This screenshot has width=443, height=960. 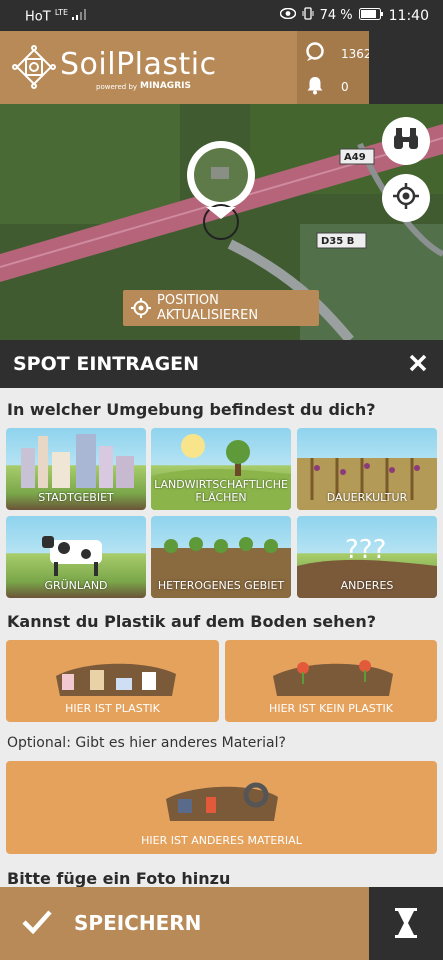 What do you see at coordinates (367, 469) in the screenshot?
I see `environment-option-permanent-crop: DAUERKULTUR` at bounding box center [367, 469].